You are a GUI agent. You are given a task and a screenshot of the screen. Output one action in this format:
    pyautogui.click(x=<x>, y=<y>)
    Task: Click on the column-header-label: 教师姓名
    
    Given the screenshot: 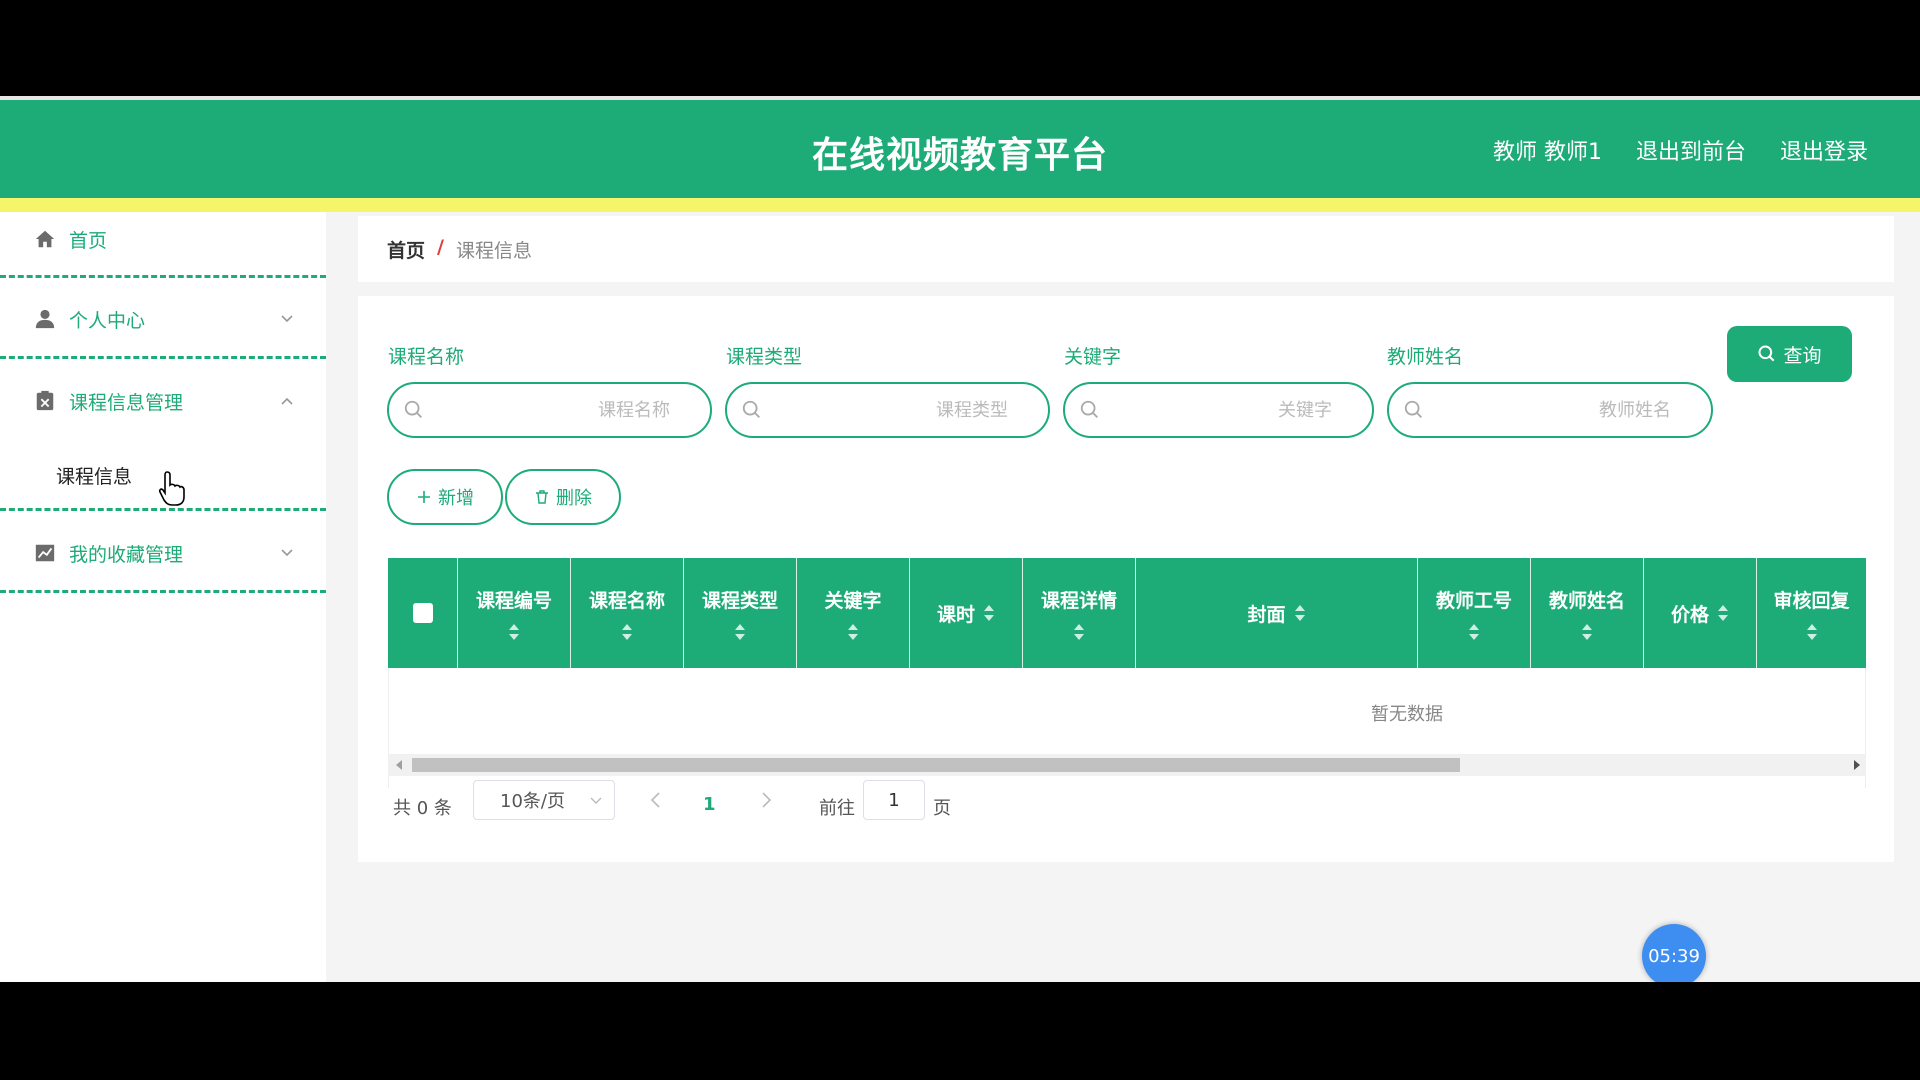 What is the action you would take?
    pyautogui.click(x=1586, y=600)
    